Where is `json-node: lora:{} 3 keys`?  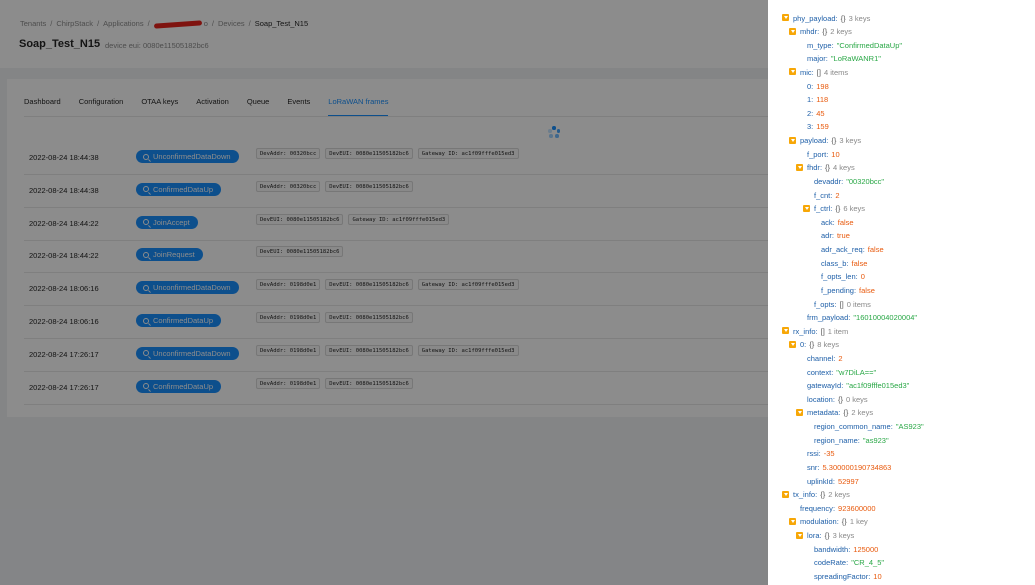
json-node: lora:{} 3 keys is located at coordinates (825, 535).